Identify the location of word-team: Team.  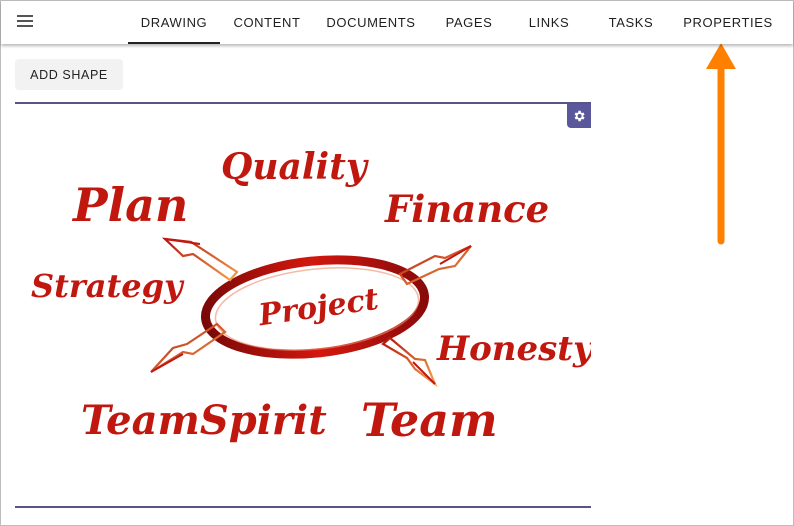
(429, 420).